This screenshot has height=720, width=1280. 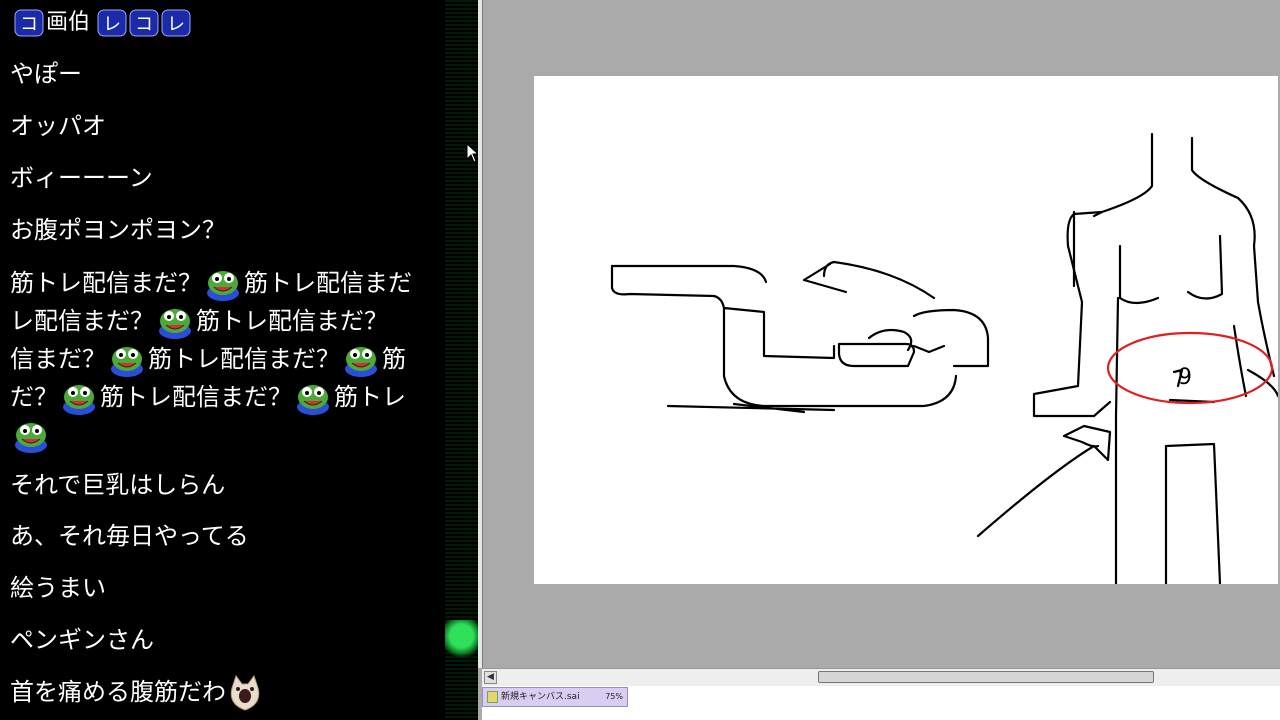 What do you see at coordinates (82, 321) in the screenshot?
I see `spam-text: レ配信まだ？` at bounding box center [82, 321].